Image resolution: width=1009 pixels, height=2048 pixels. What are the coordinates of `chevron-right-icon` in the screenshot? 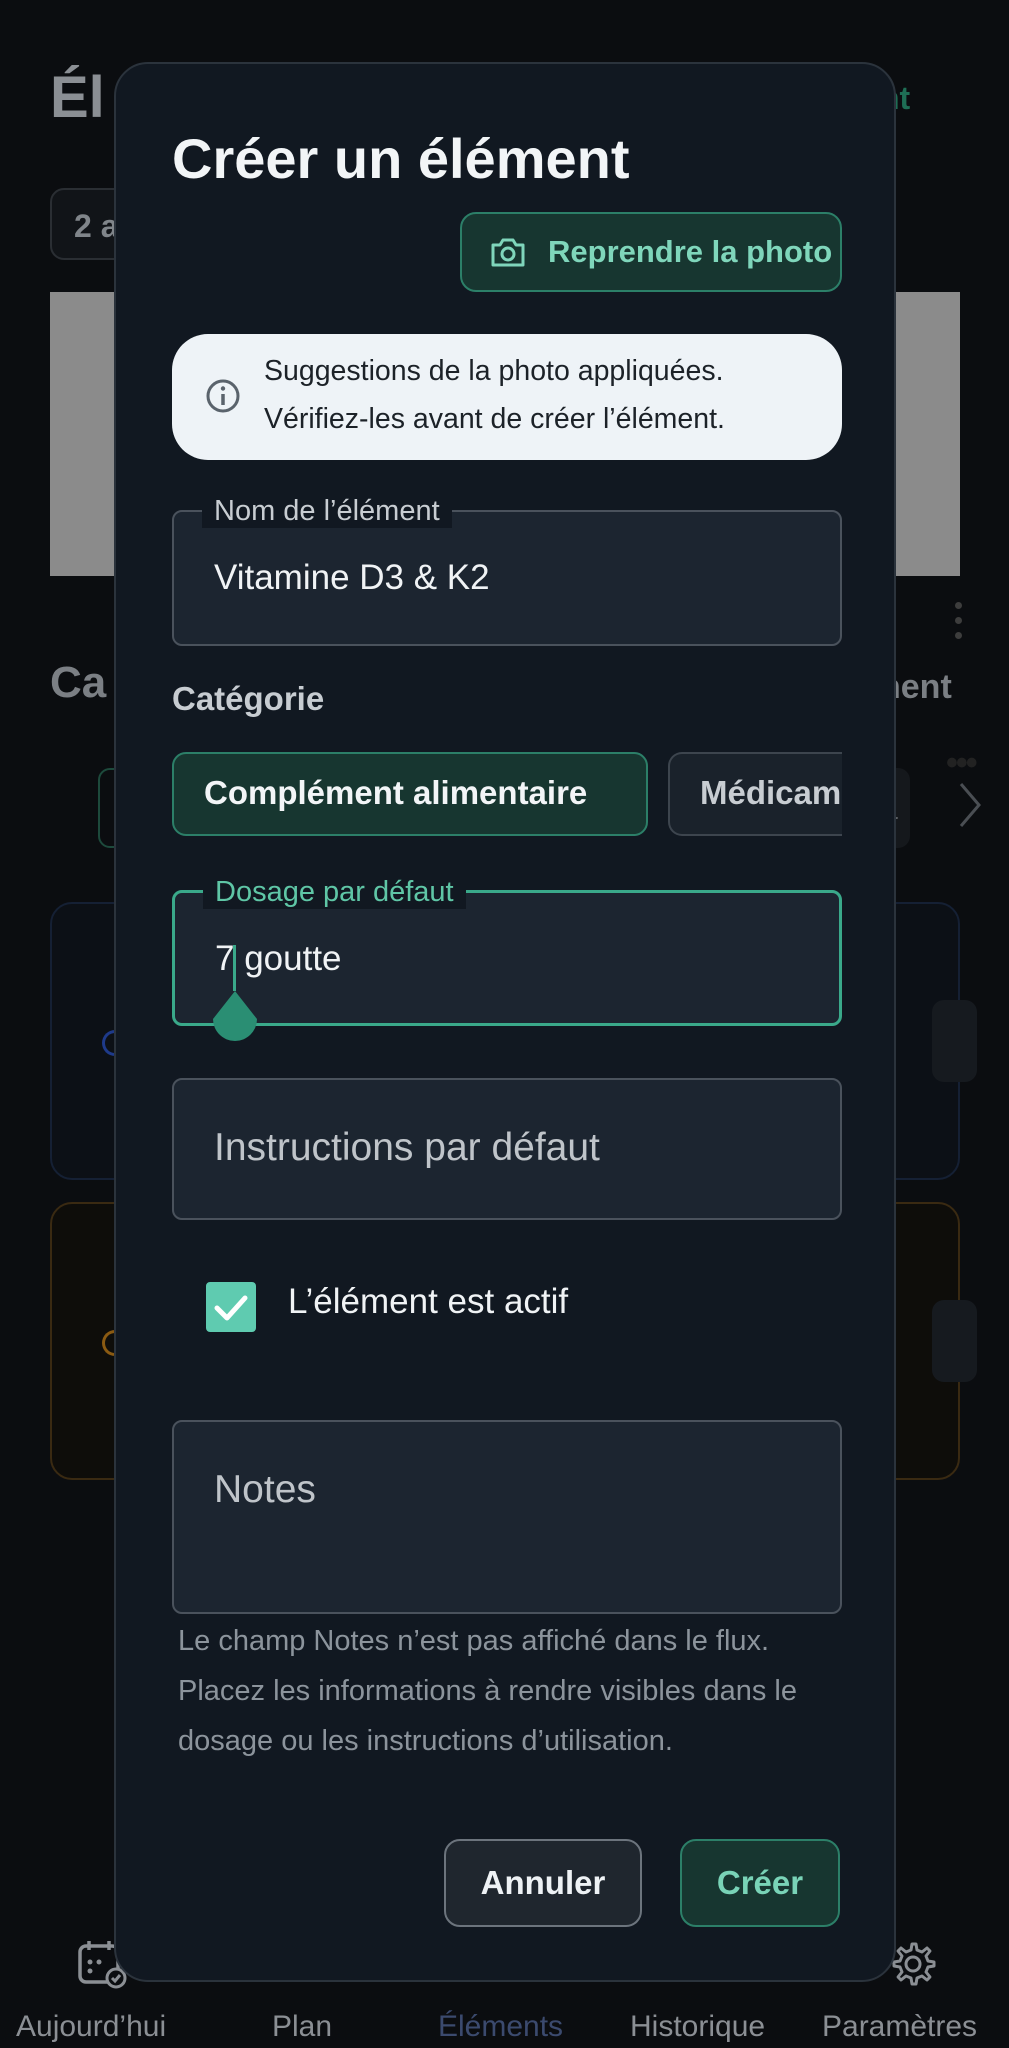 It's located at (970, 805).